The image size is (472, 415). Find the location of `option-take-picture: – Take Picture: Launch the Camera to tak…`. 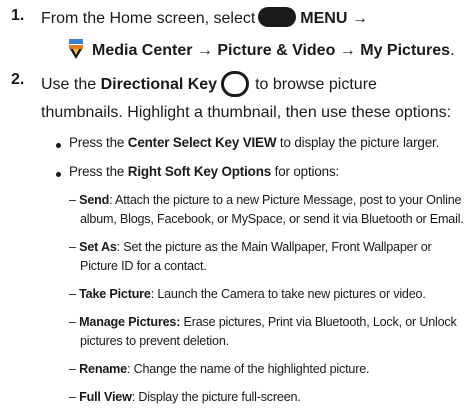

option-take-picture: – Take Picture: Launch the Camera to tak… is located at coordinates (247, 294).